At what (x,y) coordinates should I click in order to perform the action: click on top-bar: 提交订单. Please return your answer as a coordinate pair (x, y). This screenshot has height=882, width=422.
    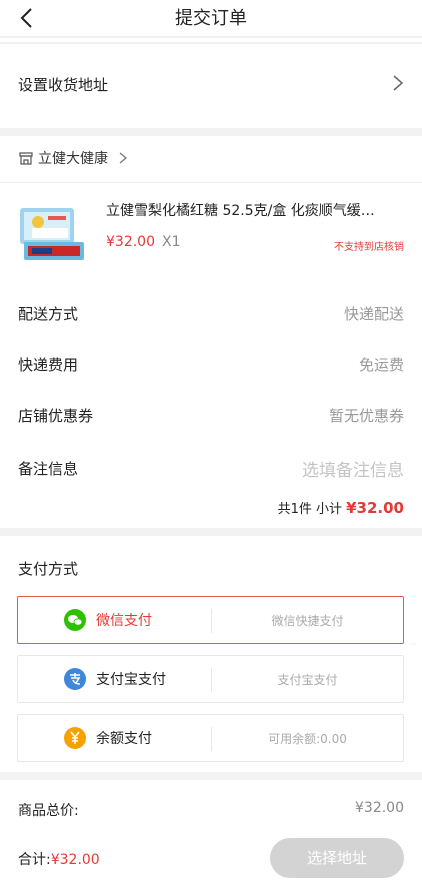
    Looking at the image, I should click on (211, 18).